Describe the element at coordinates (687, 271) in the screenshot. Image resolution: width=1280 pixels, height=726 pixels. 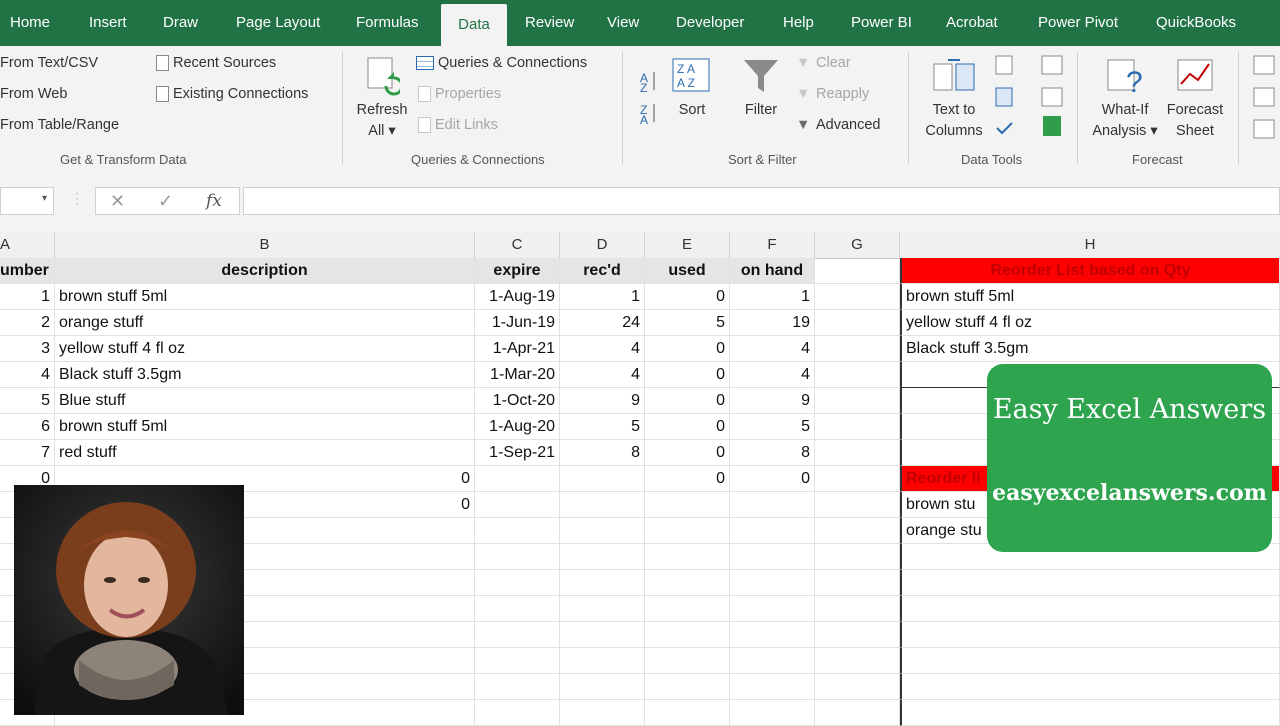
I see `header-cell-used: used` at that location.